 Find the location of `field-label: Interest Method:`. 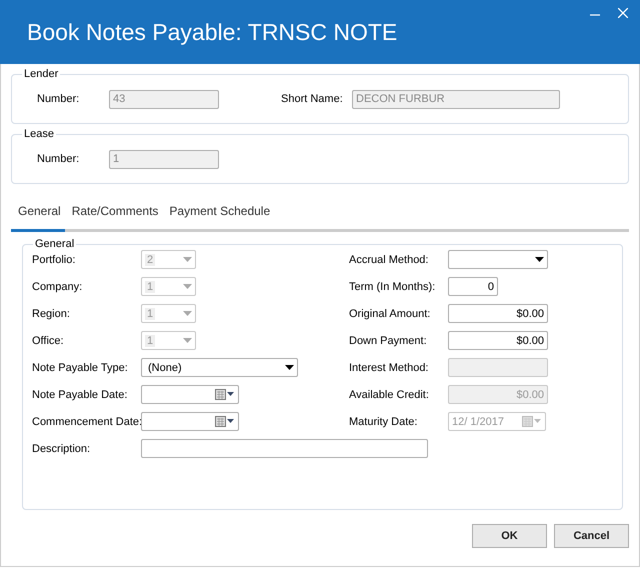

field-label: Interest Method: is located at coordinates (389, 368).